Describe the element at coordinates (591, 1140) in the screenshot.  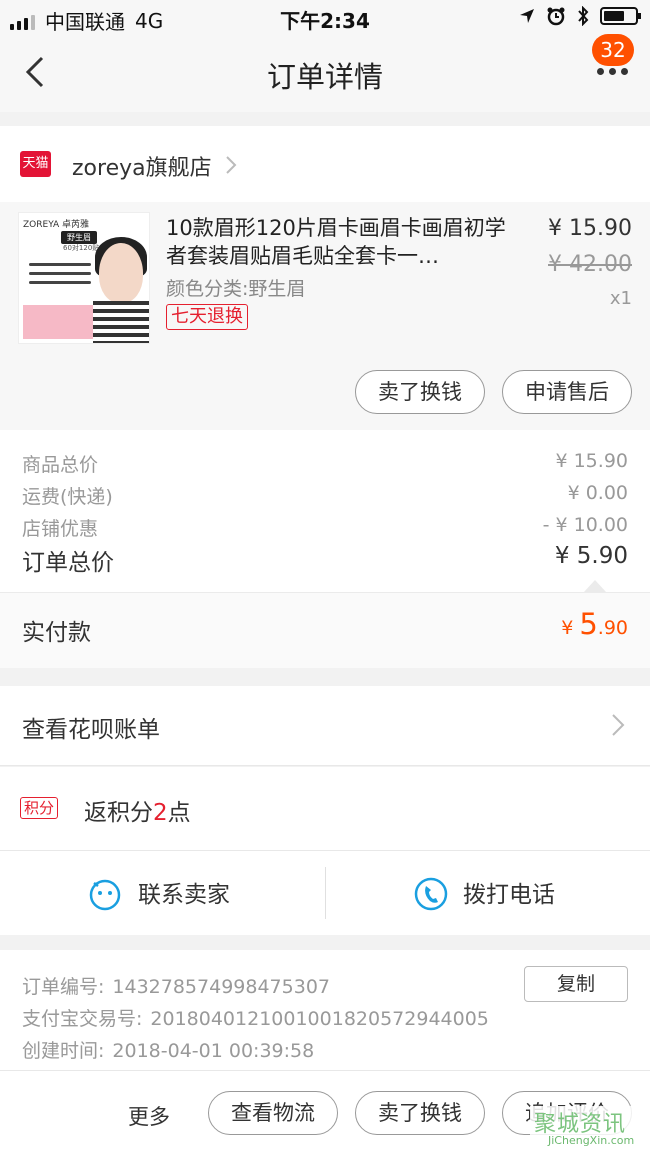
I see `watermark-url: JiChengXin.com` at that location.